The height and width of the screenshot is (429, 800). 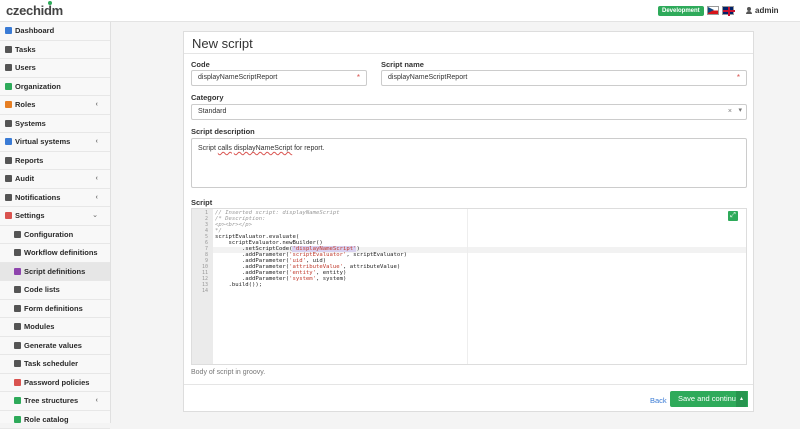 I want to click on sidebar-item-label: Password policies, so click(x=56, y=382).